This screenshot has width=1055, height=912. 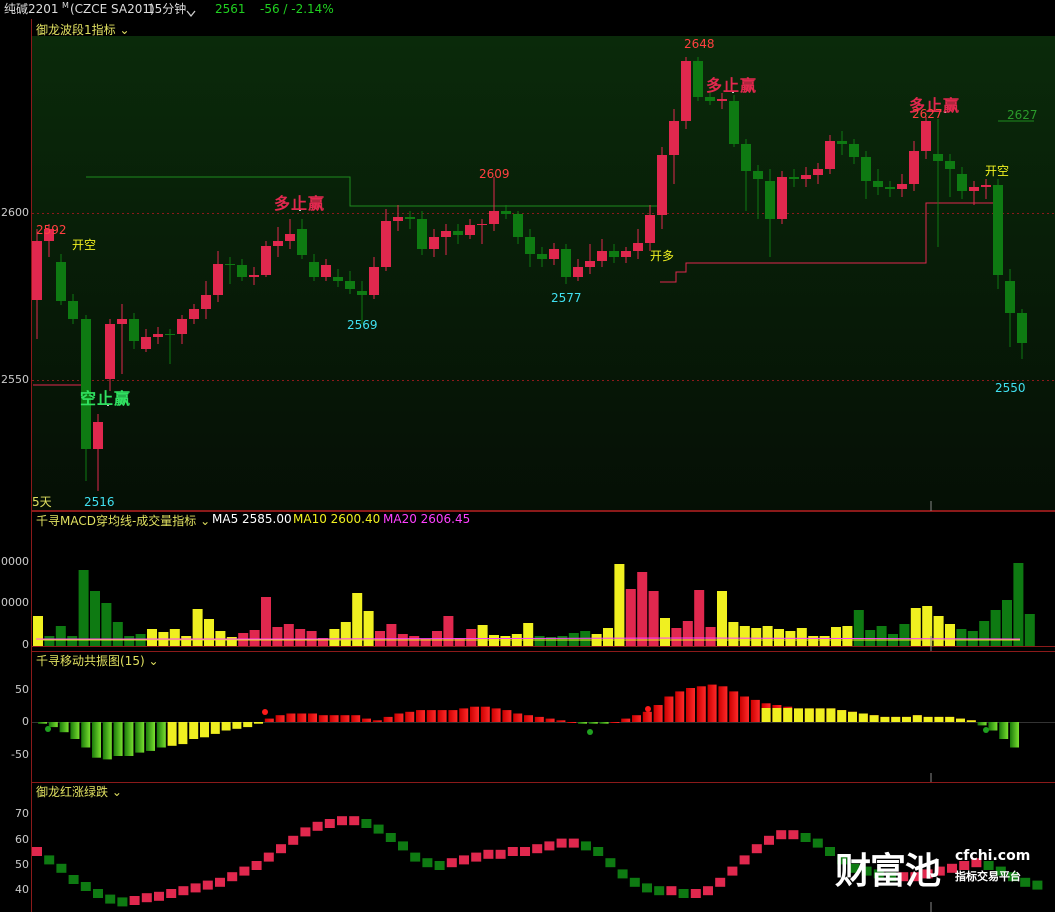 What do you see at coordinates (927, 114) in the screenshot?
I see `price-label-2627: 2627` at bounding box center [927, 114].